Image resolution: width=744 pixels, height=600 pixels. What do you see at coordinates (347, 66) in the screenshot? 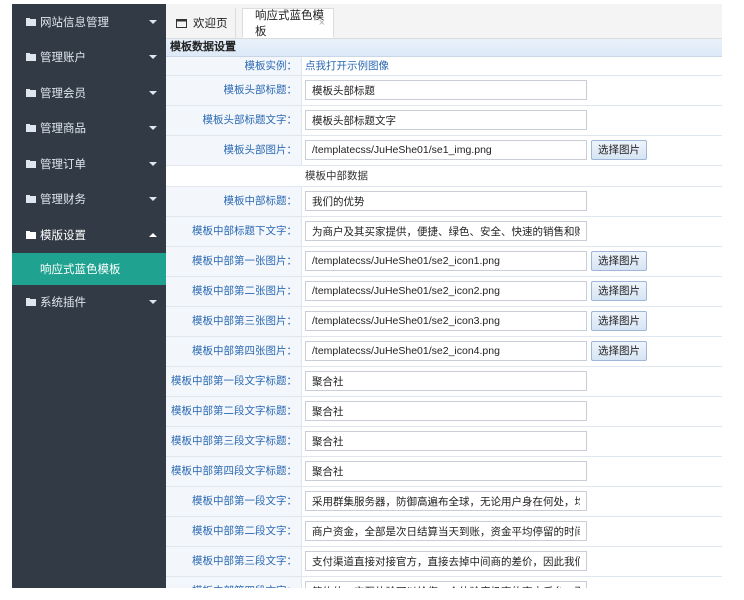
I see `example-image-link: 点我打开示例图像` at bounding box center [347, 66].